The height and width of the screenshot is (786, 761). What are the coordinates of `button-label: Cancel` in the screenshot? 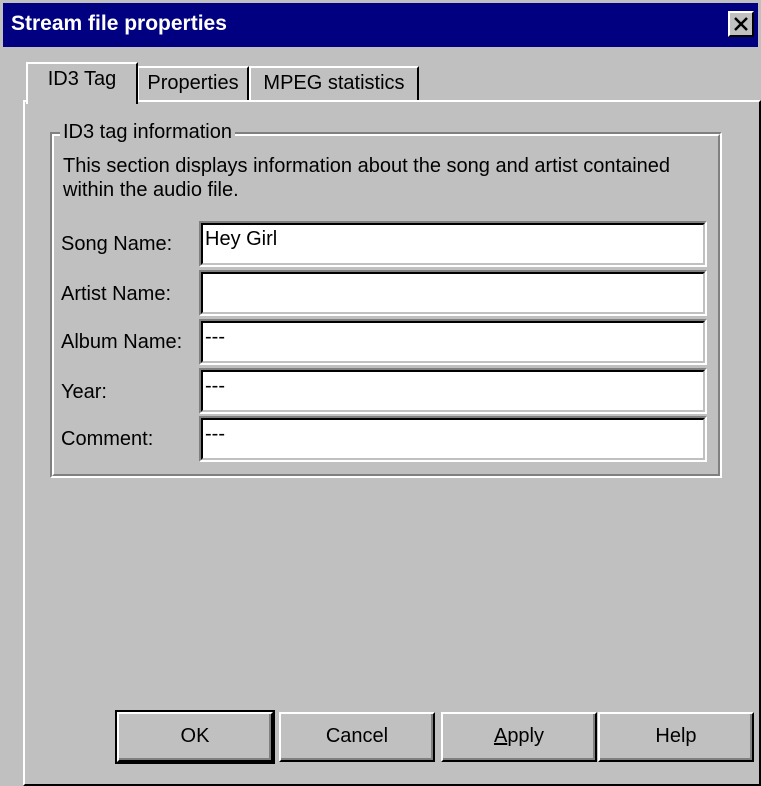 It's located at (357, 736).